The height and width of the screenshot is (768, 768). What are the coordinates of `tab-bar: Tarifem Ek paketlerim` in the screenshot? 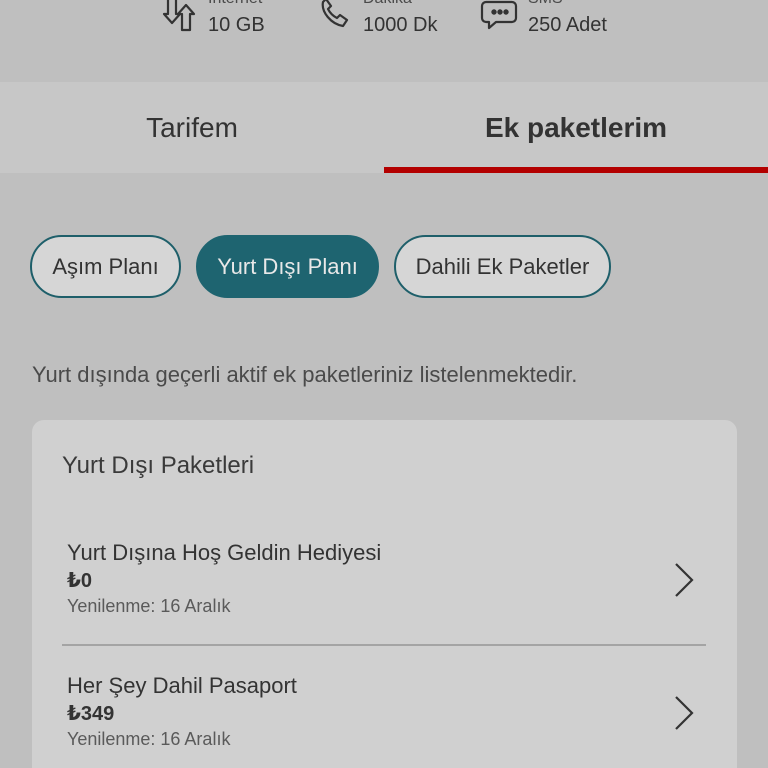 It's located at (384, 127).